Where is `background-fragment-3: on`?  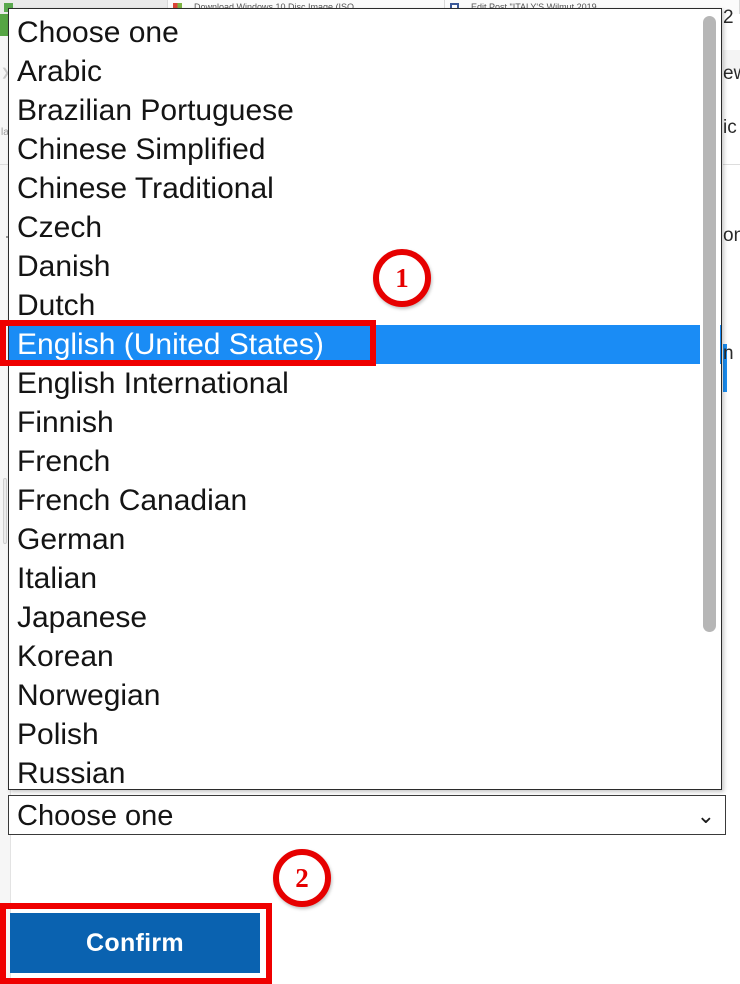 background-fragment-3: on is located at coordinates (731, 235).